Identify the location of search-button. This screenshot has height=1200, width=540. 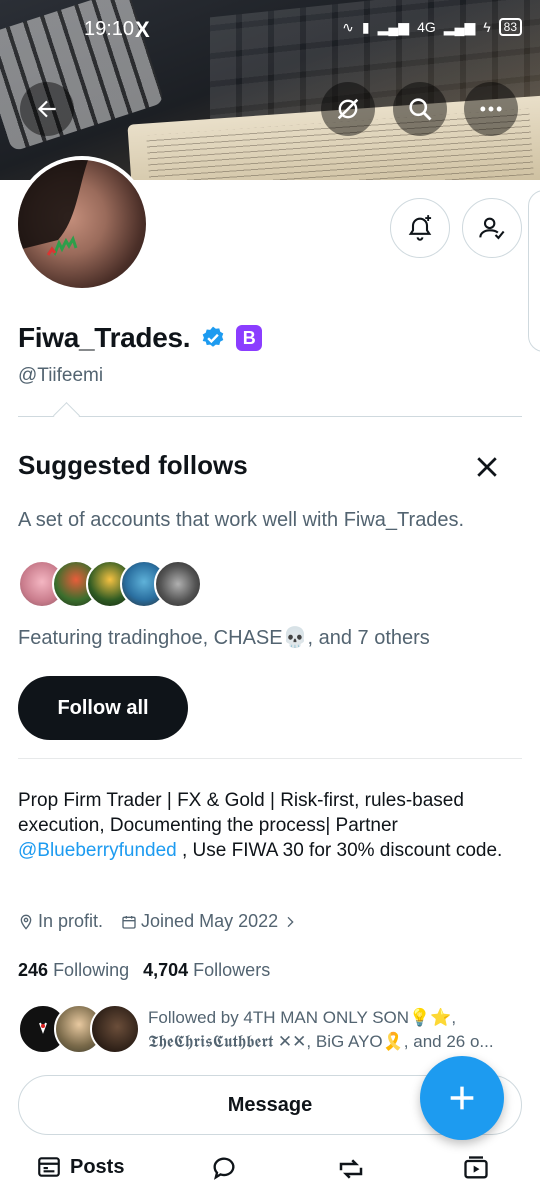
(420, 109).